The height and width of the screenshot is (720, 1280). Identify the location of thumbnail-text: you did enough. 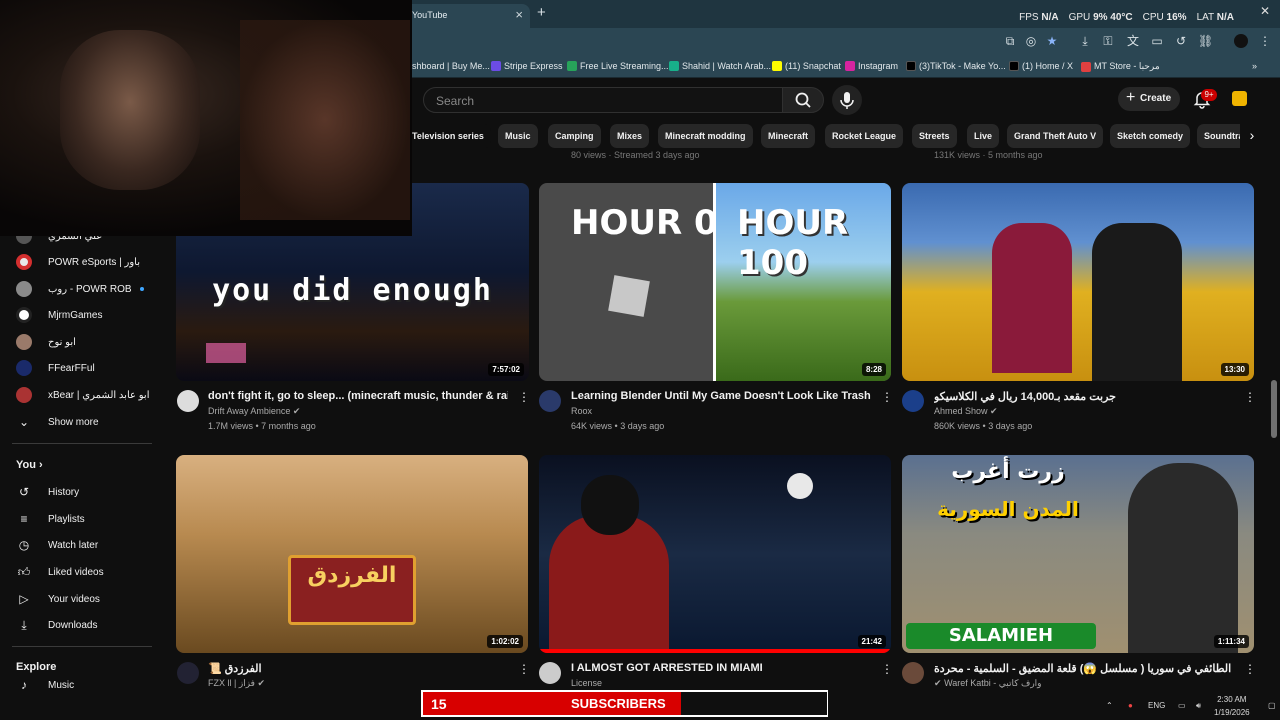
(352, 290).